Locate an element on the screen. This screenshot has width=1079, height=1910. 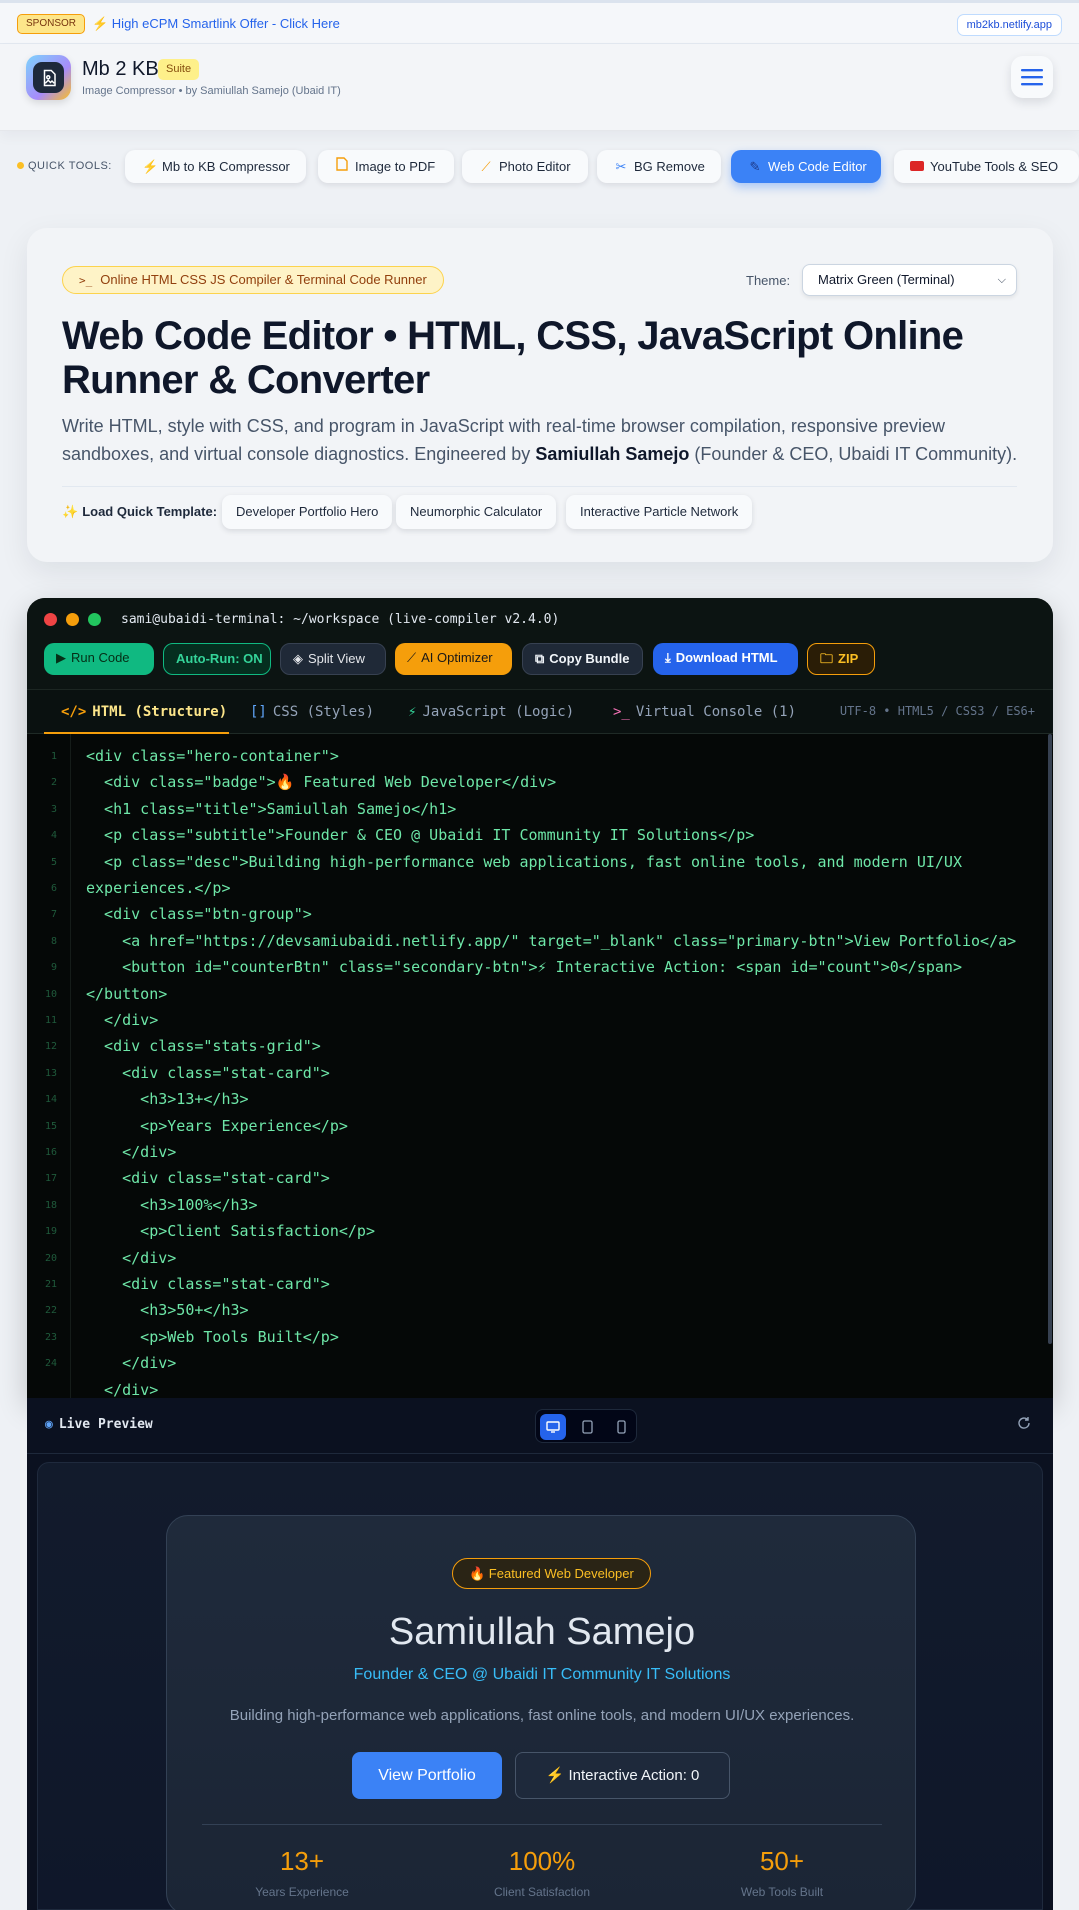
divider is located at coordinates (542, 1824).